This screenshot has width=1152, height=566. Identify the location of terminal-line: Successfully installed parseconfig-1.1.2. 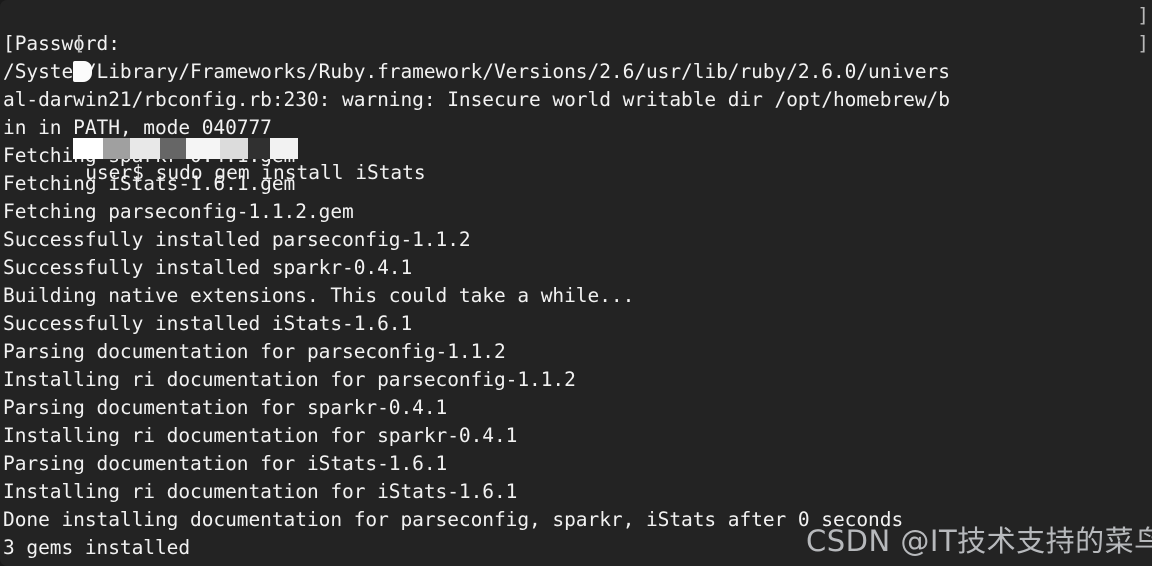
(237, 239).